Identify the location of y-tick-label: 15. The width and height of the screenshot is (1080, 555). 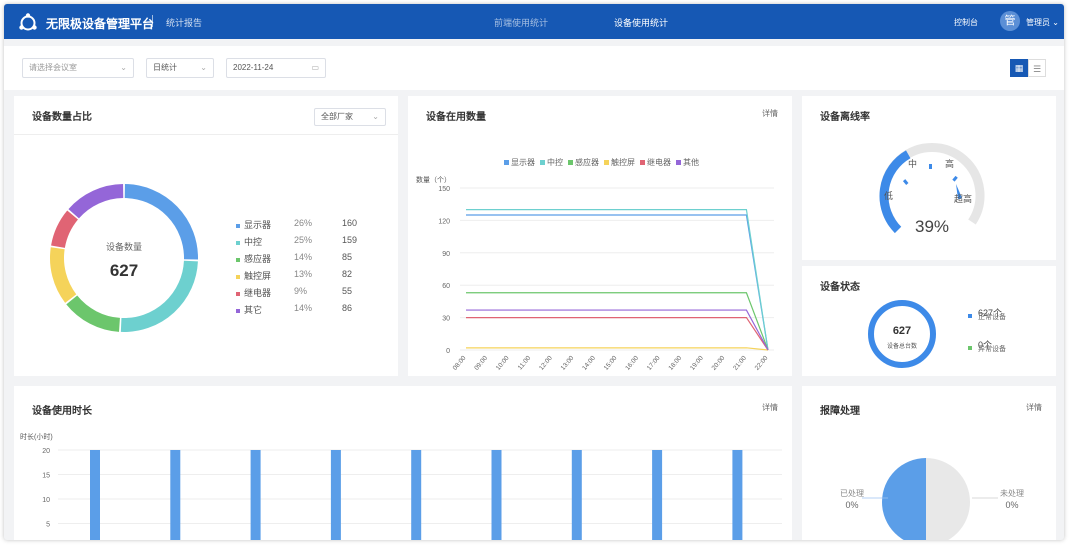
(46, 476).